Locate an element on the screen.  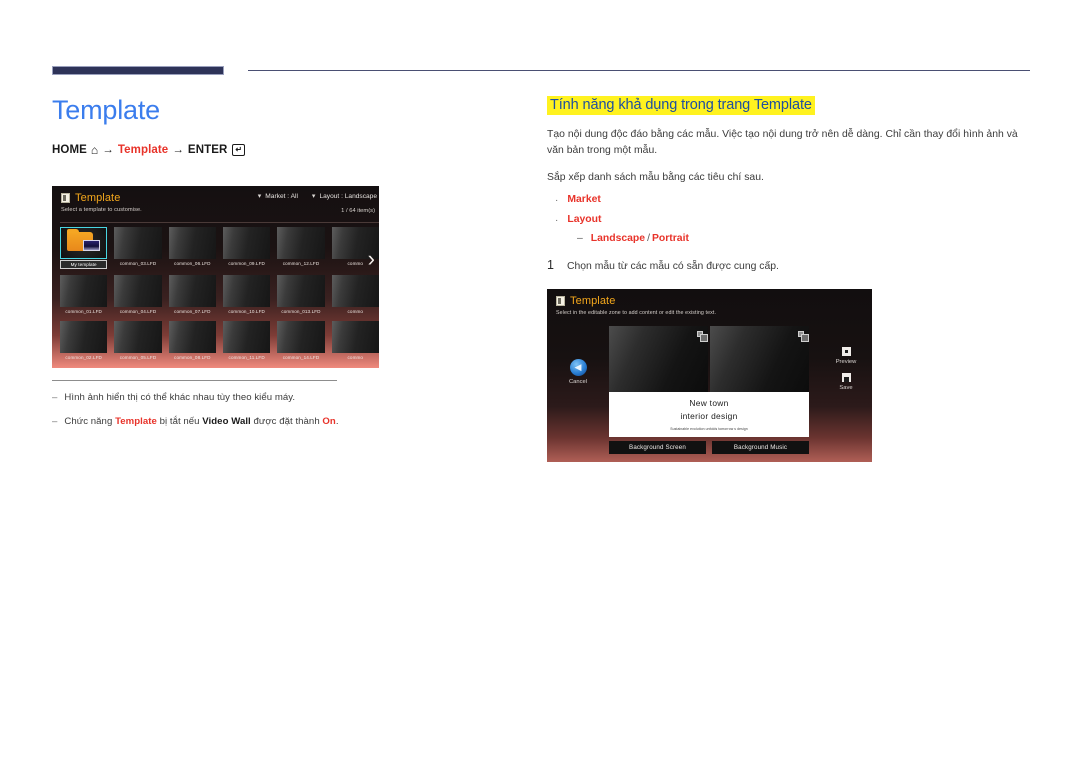
market-filter-label: Market : All is located at coordinates (281, 196).